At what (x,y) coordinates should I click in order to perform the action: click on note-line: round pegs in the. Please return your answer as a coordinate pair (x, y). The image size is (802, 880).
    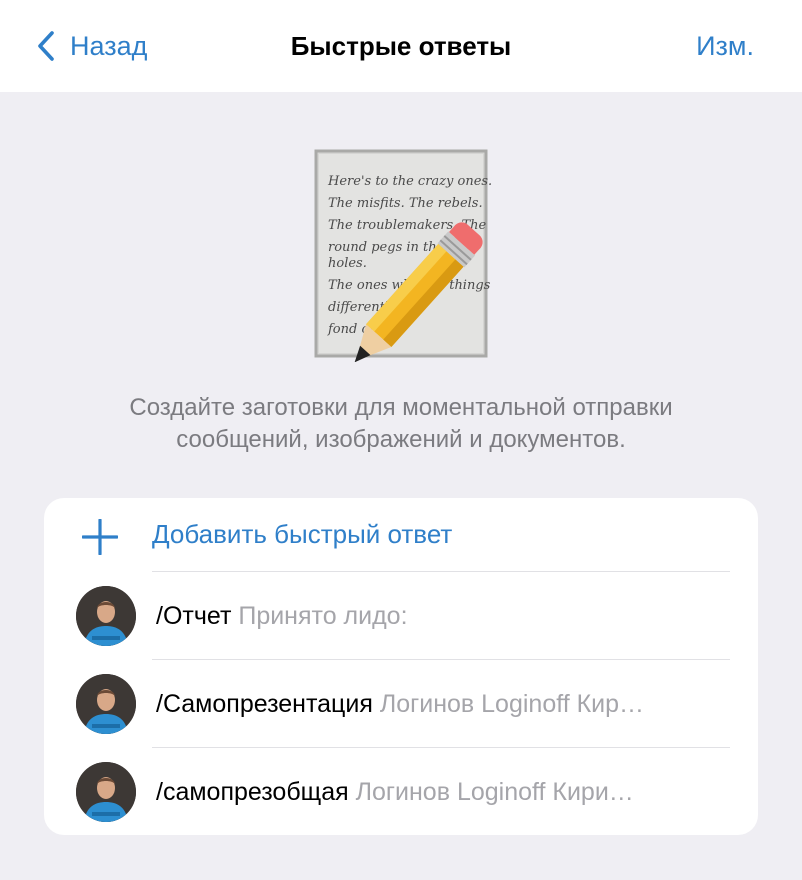
    Looking at the image, I should click on (386, 247).